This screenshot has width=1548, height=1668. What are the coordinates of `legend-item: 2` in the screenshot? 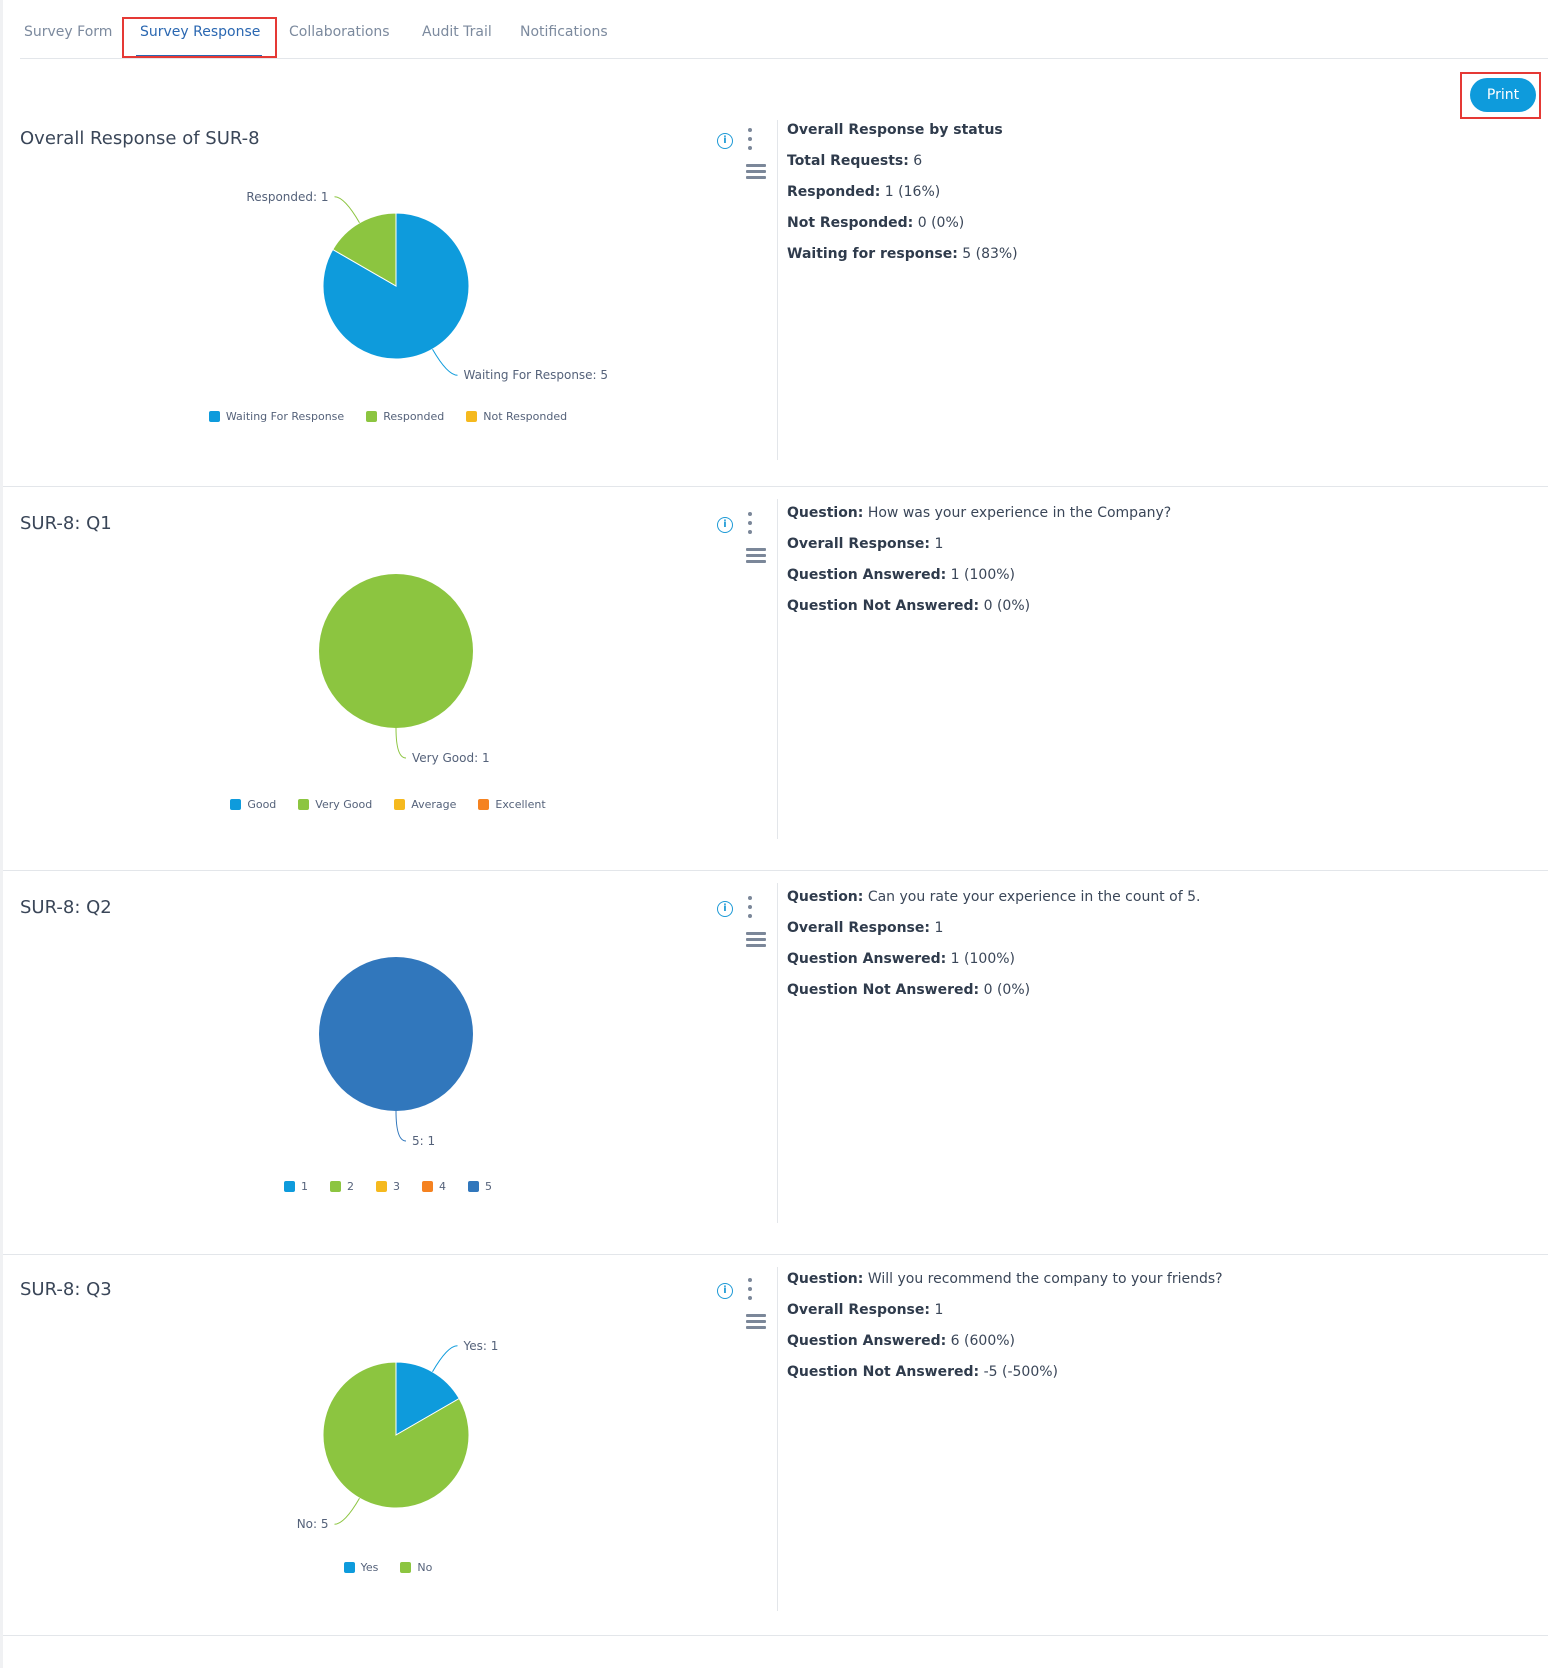 It's located at (342, 1186).